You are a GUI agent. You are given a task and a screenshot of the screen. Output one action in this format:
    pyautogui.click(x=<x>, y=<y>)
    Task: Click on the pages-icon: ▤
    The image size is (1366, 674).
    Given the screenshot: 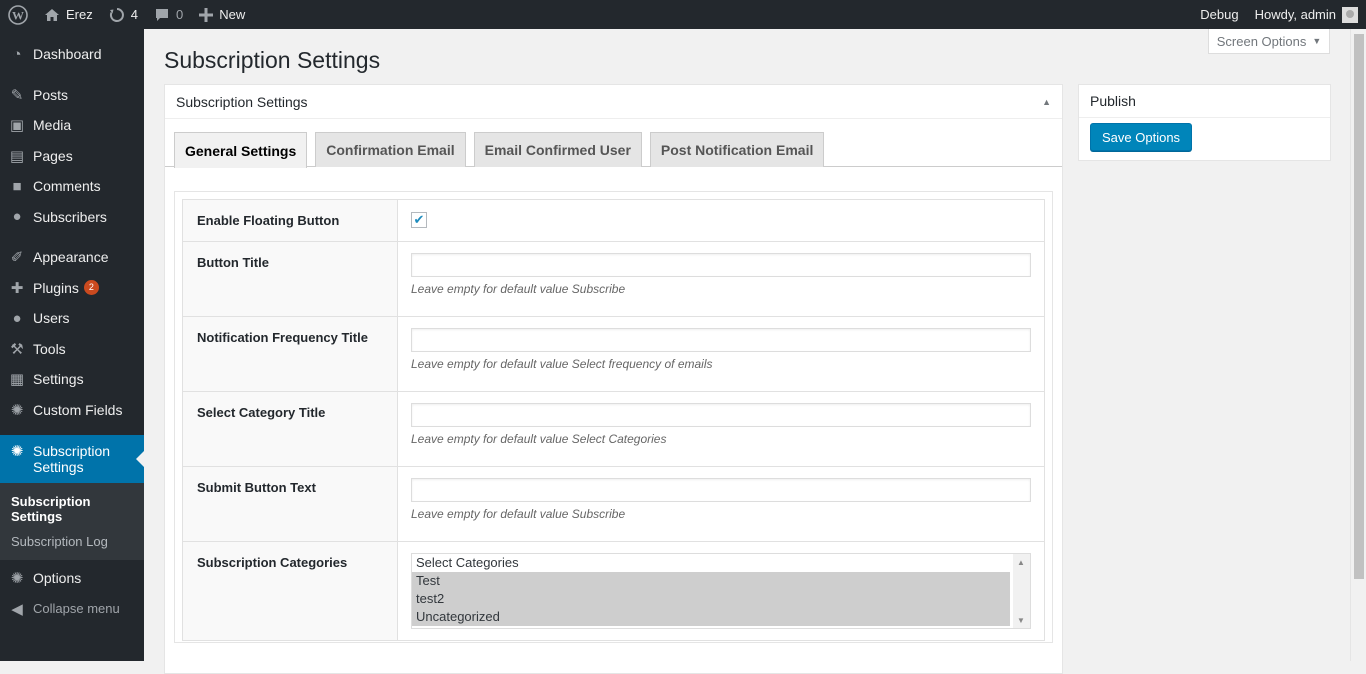 What is the action you would take?
    pyautogui.click(x=17, y=156)
    